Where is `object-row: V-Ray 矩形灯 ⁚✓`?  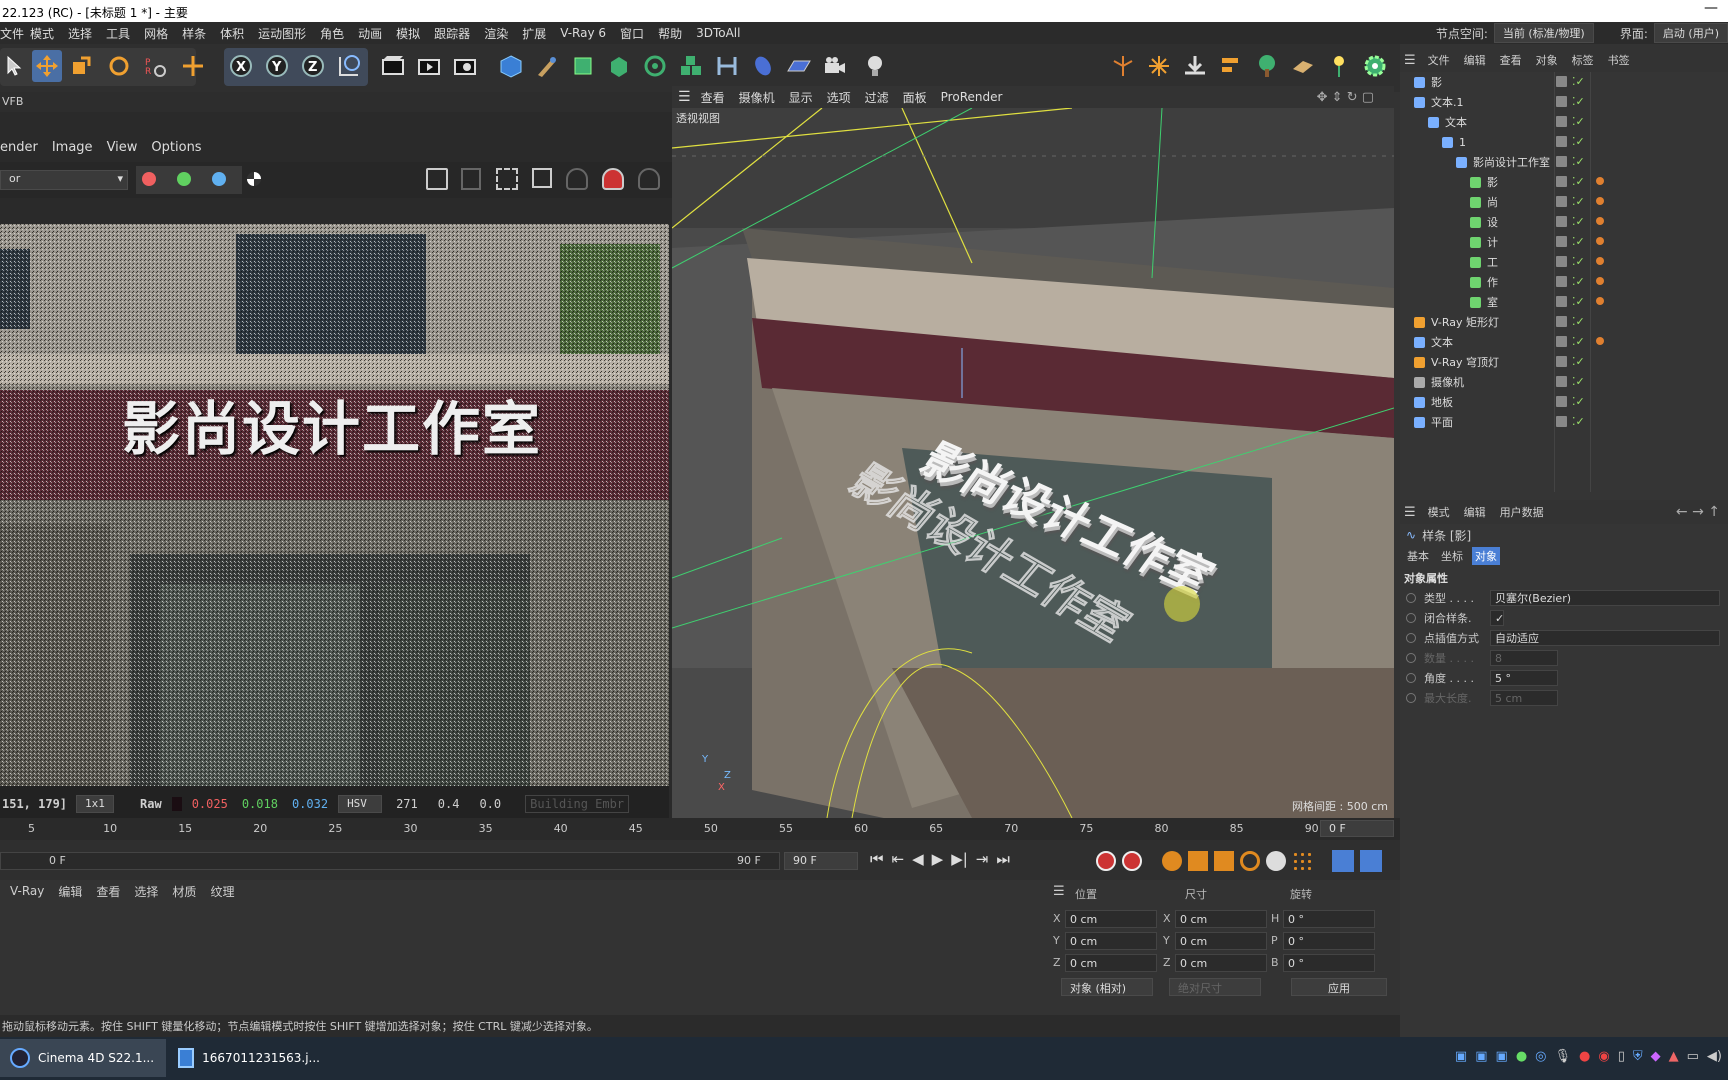
object-row: V-Ray 矩形灯 ⁚✓ is located at coordinates (1564, 322).